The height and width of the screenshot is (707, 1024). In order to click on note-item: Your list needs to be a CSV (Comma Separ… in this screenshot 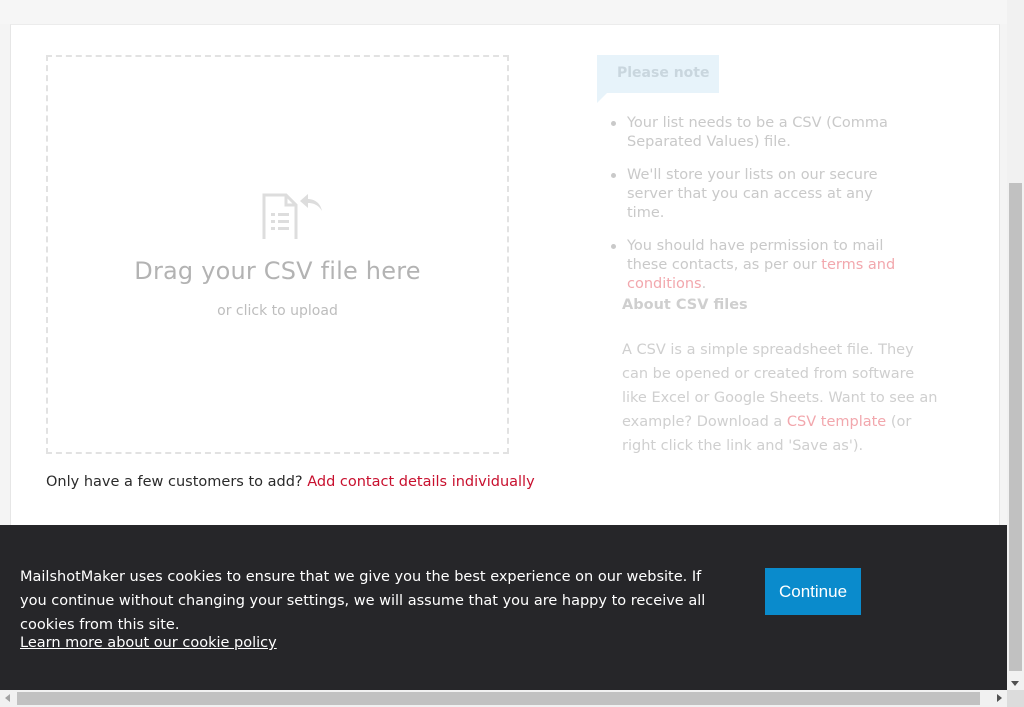, I will do `click(760, 133)`.